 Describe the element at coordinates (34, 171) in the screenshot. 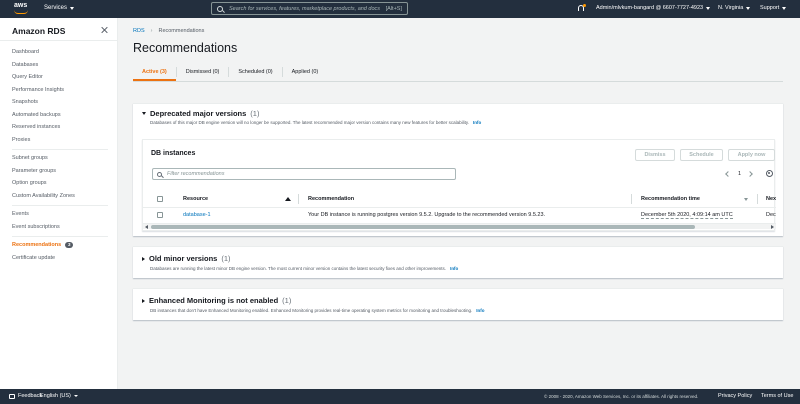

I see `sidebar-item-parameter-groups: Parameter groups` at that location.